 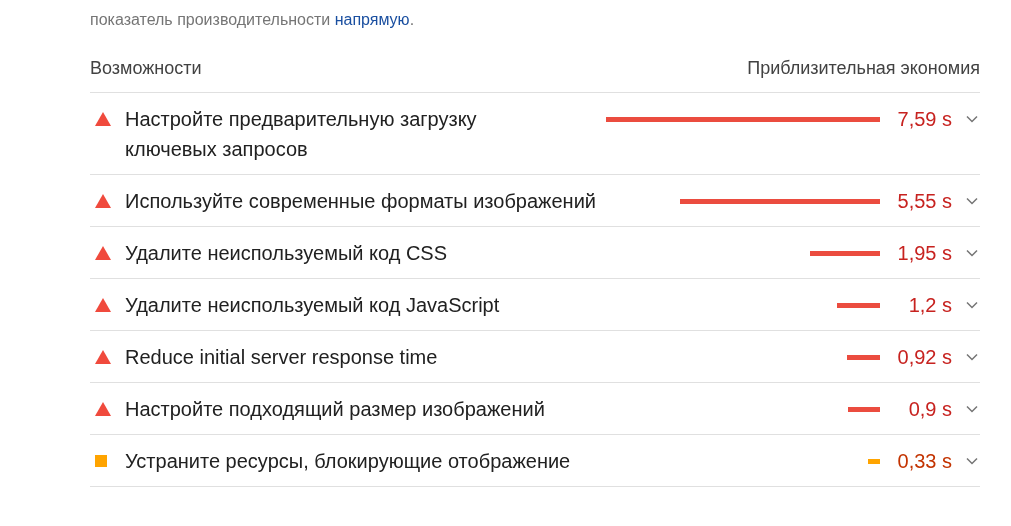 What do you see at coordinates (301, 134) in the screenshot?
I see `audit-title: Настройте предварительную загрузку ключевых запросов` at bounding box center [301, 134].